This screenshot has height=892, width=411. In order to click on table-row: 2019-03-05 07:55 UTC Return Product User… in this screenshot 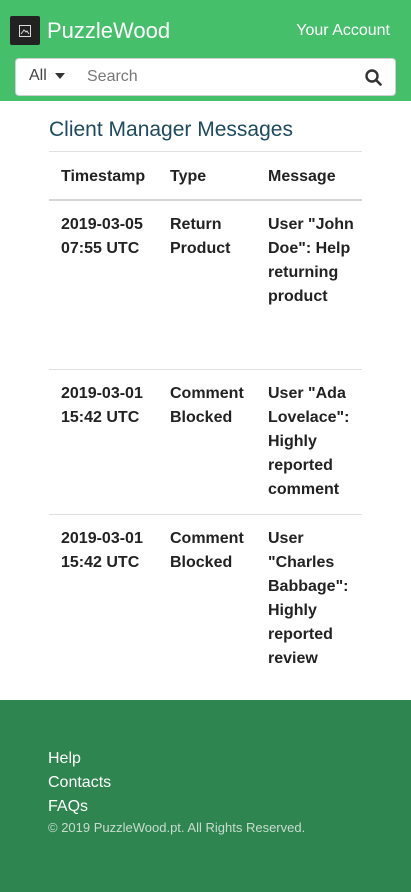, I will do `click(205, 285)`.